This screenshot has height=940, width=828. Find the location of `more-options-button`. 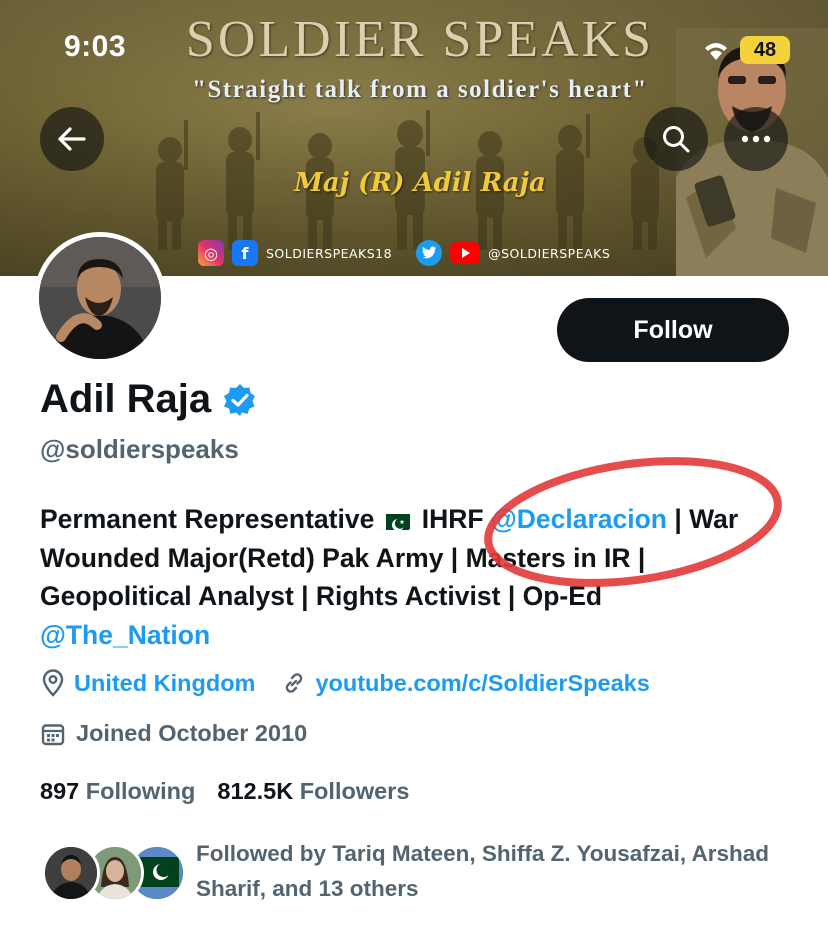

more-options-button is located at coordinates (756, 139).